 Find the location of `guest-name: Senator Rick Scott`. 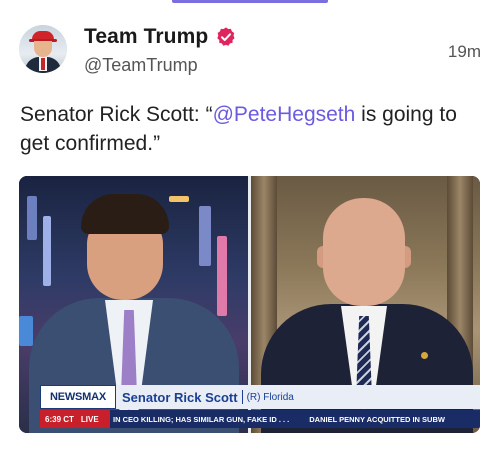

guest-name: Senator Rick Scott is located at coordinates (180, 397).